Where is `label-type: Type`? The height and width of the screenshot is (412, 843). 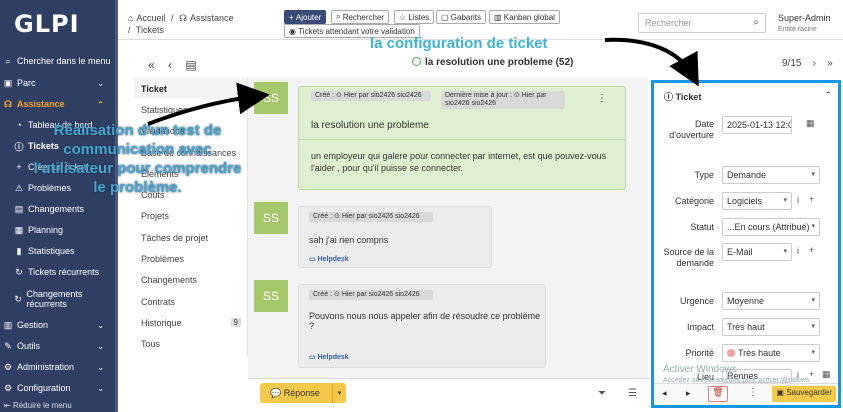
label-type: Type is located at coordinates (704, 175).